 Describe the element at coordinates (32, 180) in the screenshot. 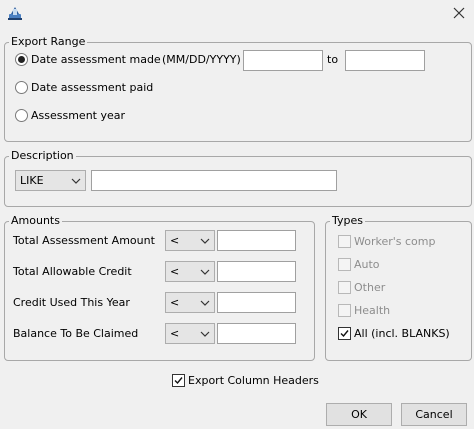

I see `description-operator-value: LIKE` at that location.